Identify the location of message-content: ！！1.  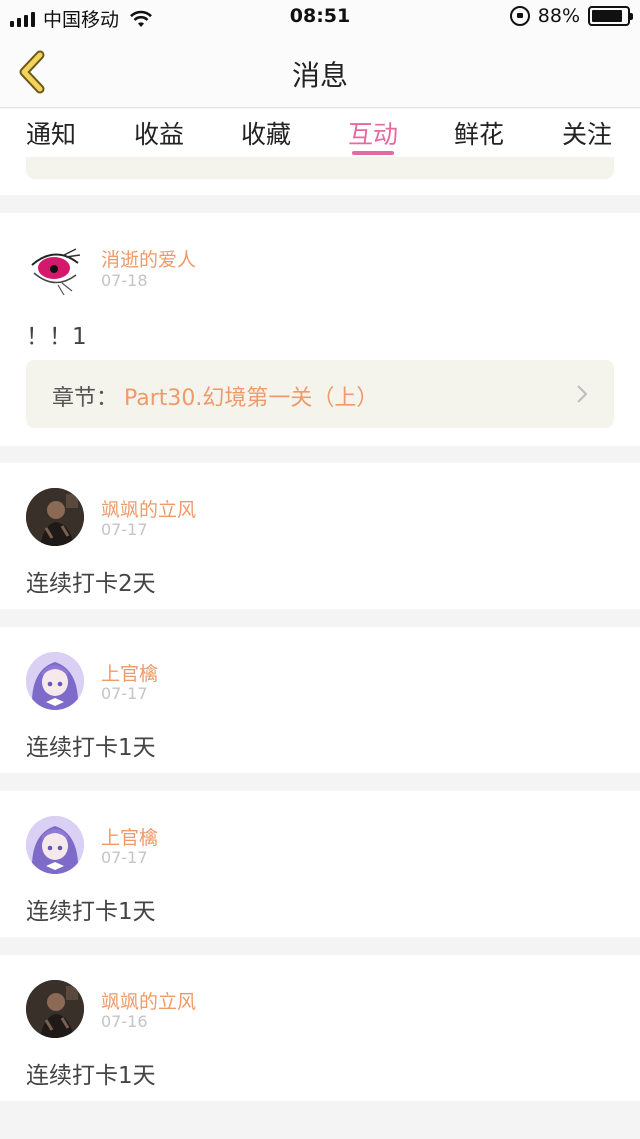
(56, 337).